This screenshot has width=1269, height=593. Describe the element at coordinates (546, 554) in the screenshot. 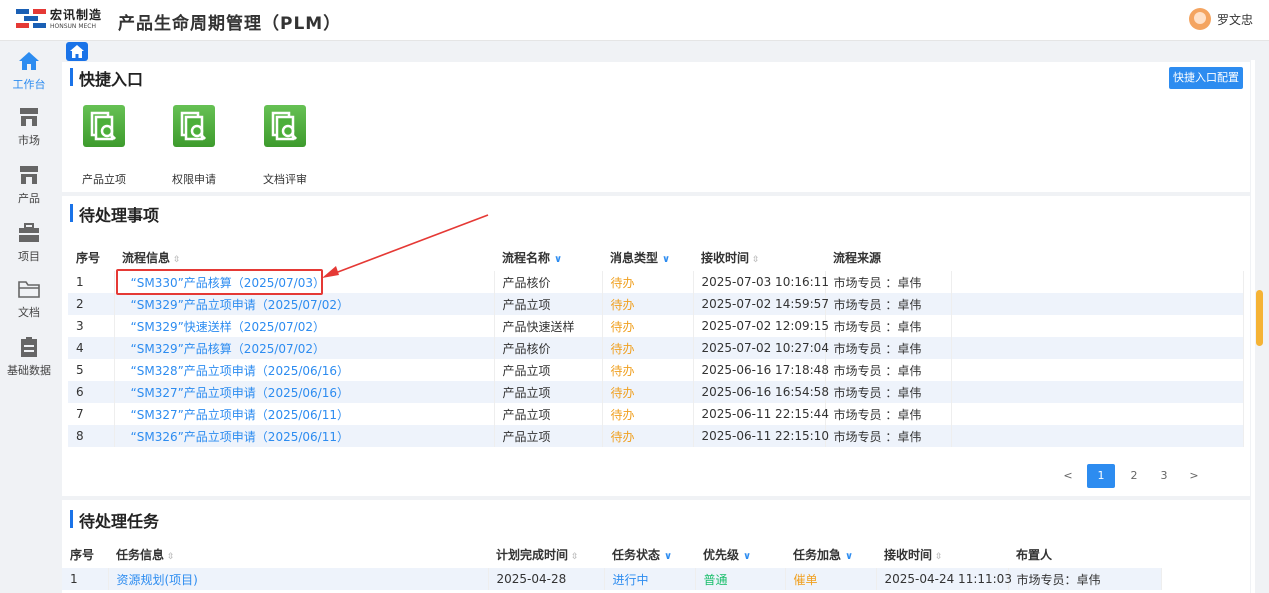

I see `column-header-plan-time: 计划完成时间 ⇳` at that location.